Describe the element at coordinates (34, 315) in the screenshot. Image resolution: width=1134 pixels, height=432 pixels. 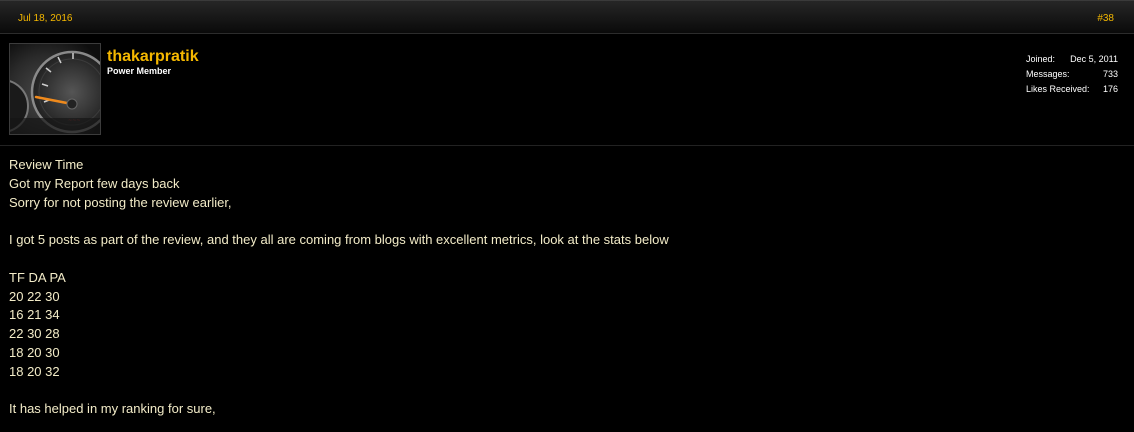
I see `message-line: 16 21 34` at that location.